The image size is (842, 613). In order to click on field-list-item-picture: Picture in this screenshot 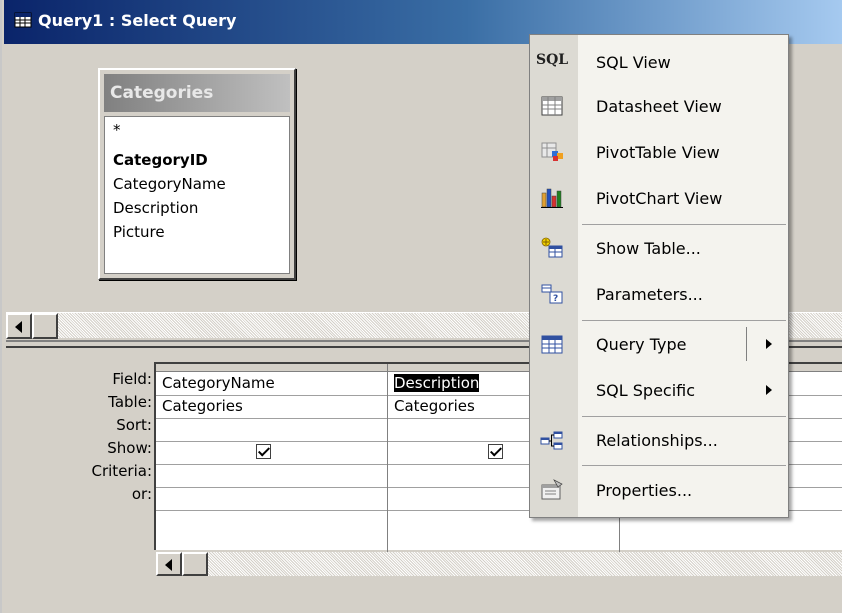, I will do `click(139, 232)`.